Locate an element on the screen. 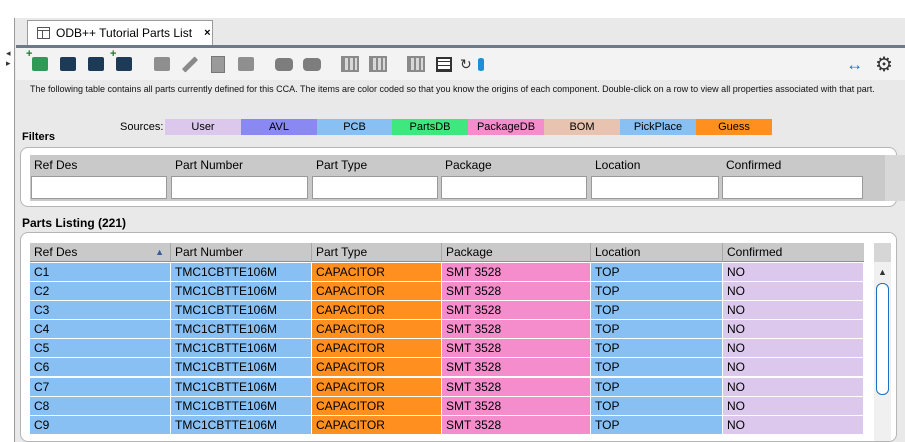  tab-title: ODB++ Tutorial Parts List is located at coordinates (124, 33).